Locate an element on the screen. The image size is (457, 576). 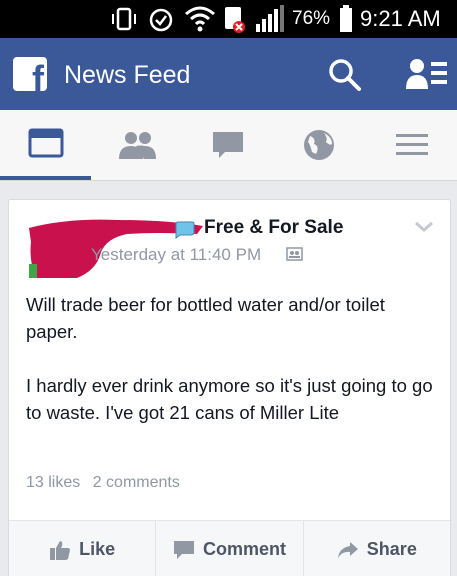
comment-icon is located at coordinates (183, 549).